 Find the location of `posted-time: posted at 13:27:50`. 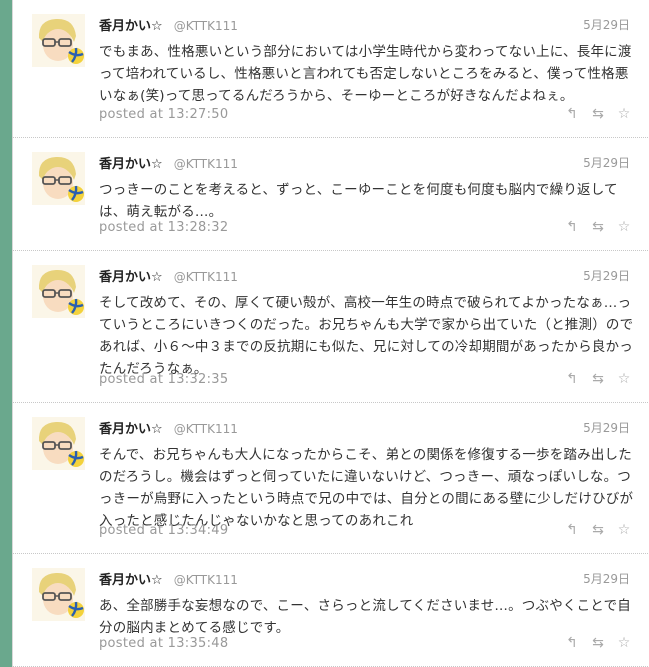

posted-time: posted at 13:27:50 is located at coordinates (163, 114).